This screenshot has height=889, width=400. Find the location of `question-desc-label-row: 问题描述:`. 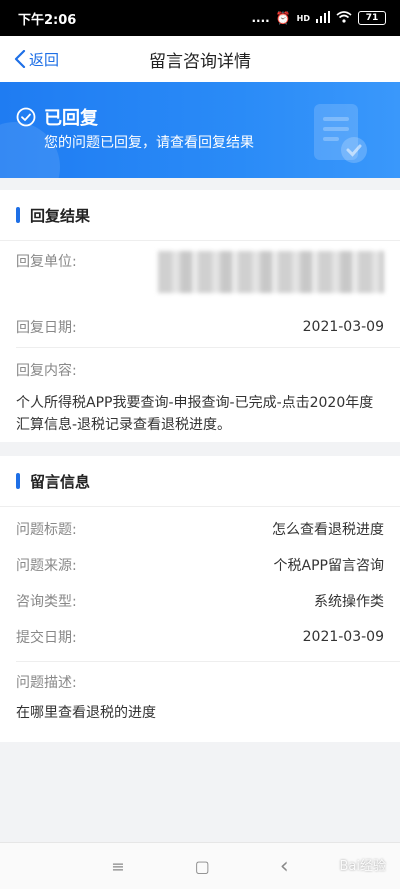

question-desc-label-row: 问题描述: is located at coordinates (200, 682).